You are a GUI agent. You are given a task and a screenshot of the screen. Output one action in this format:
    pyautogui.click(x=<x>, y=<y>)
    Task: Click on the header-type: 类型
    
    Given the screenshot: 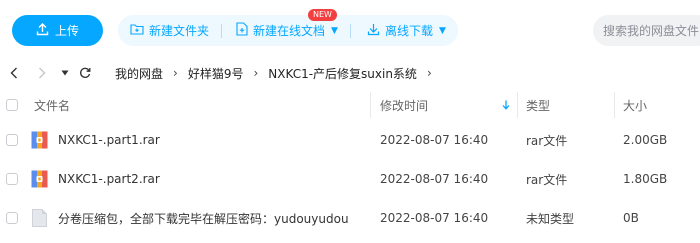 What is the action you would take?
    pyautogui.click(x=538, y=105)
    